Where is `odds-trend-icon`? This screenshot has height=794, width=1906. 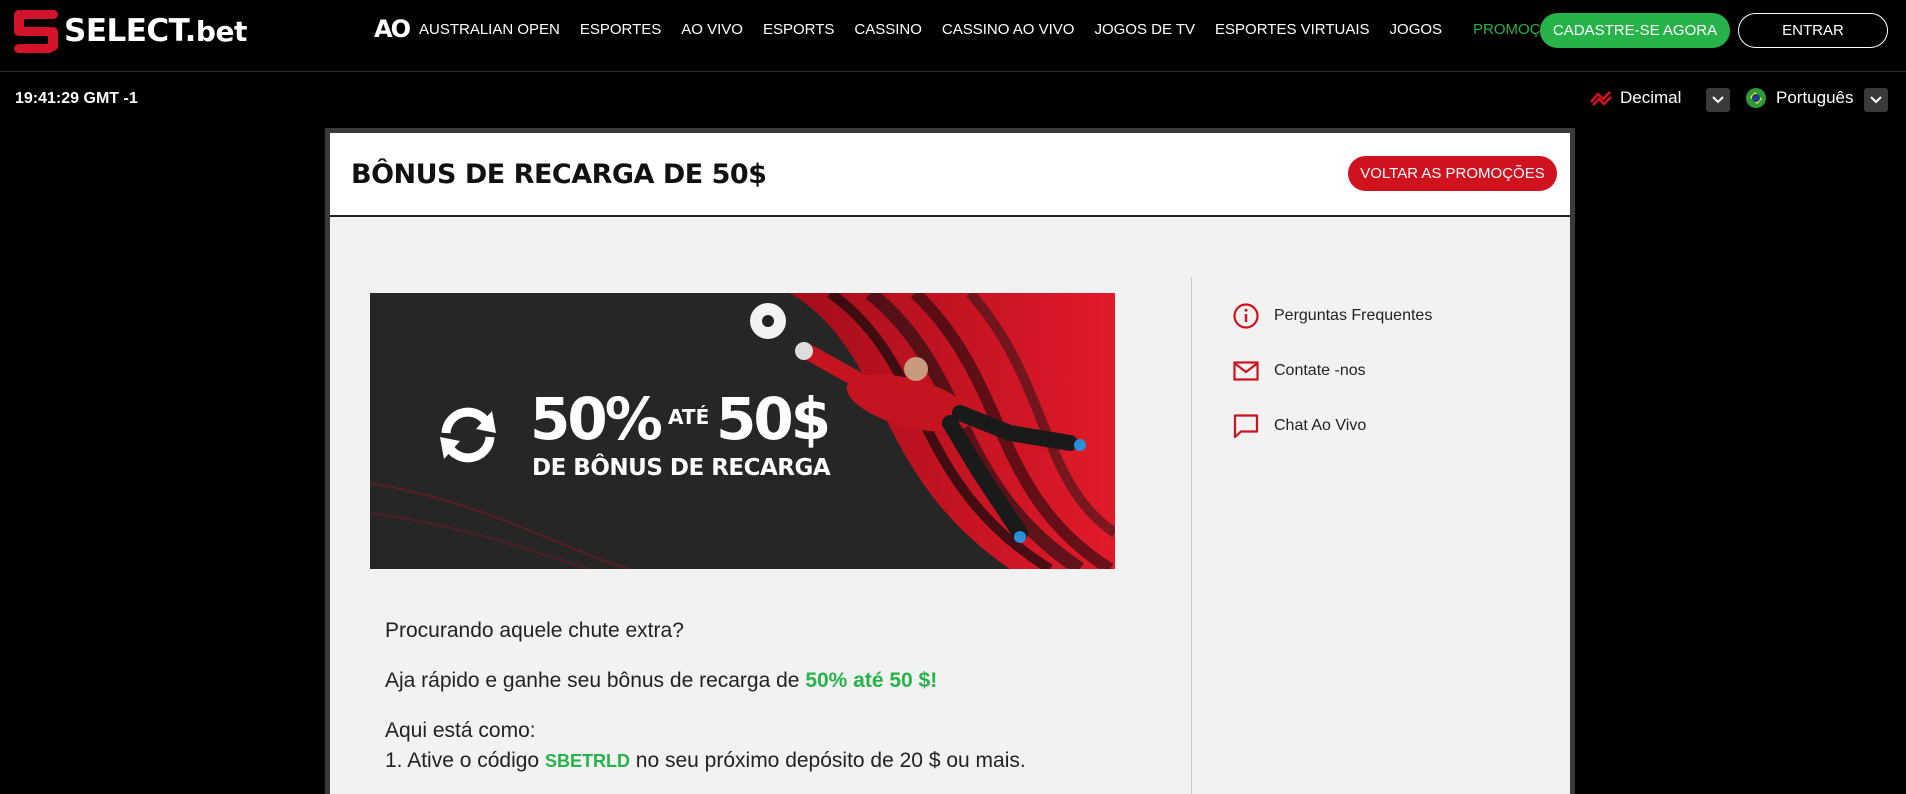
odds-trend-icon is located at coordinates (1601, 98).